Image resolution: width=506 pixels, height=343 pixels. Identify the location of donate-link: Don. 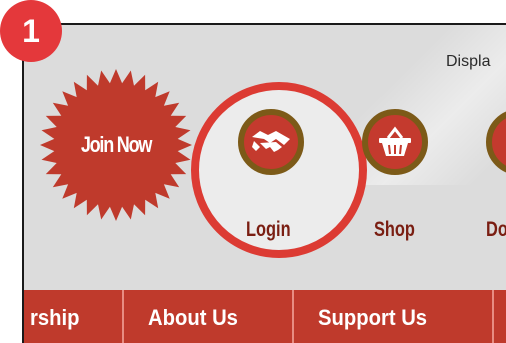
(496, 230).